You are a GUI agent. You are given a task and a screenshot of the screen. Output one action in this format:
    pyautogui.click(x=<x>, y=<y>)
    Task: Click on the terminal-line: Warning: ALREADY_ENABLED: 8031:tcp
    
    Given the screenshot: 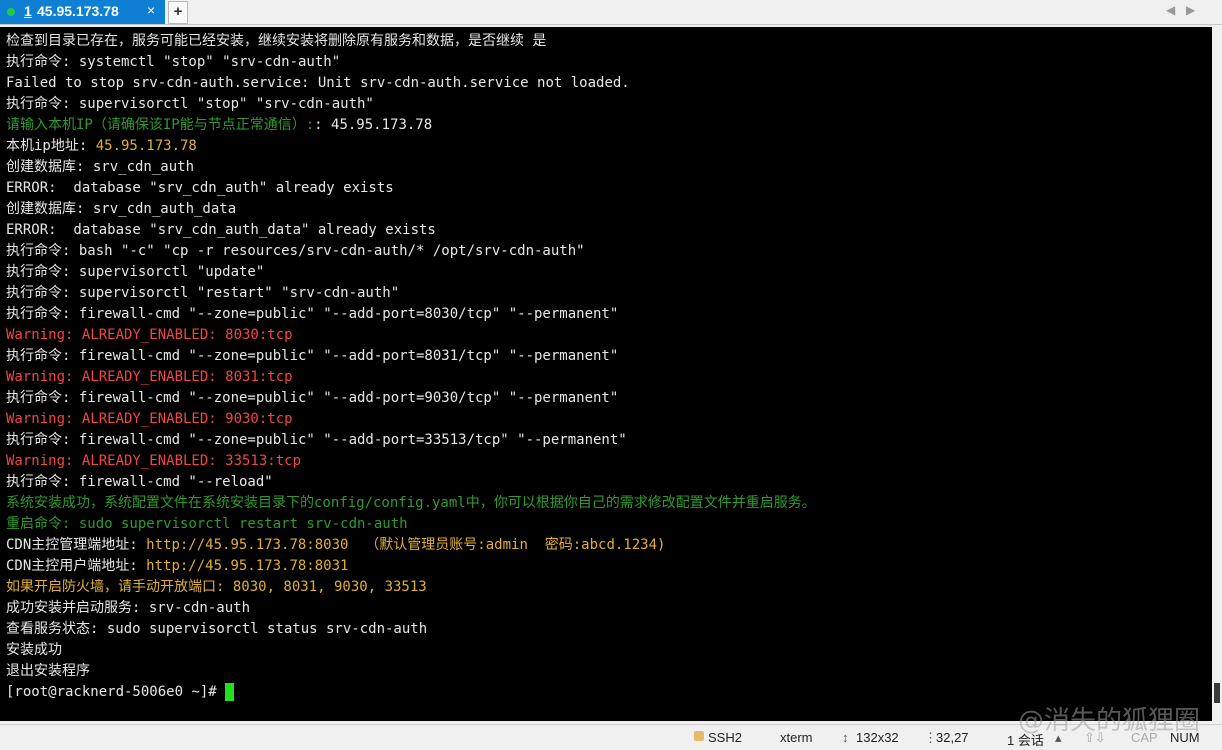 What is the action you would take?
    pyautogui.click(x=411, y=377)
    